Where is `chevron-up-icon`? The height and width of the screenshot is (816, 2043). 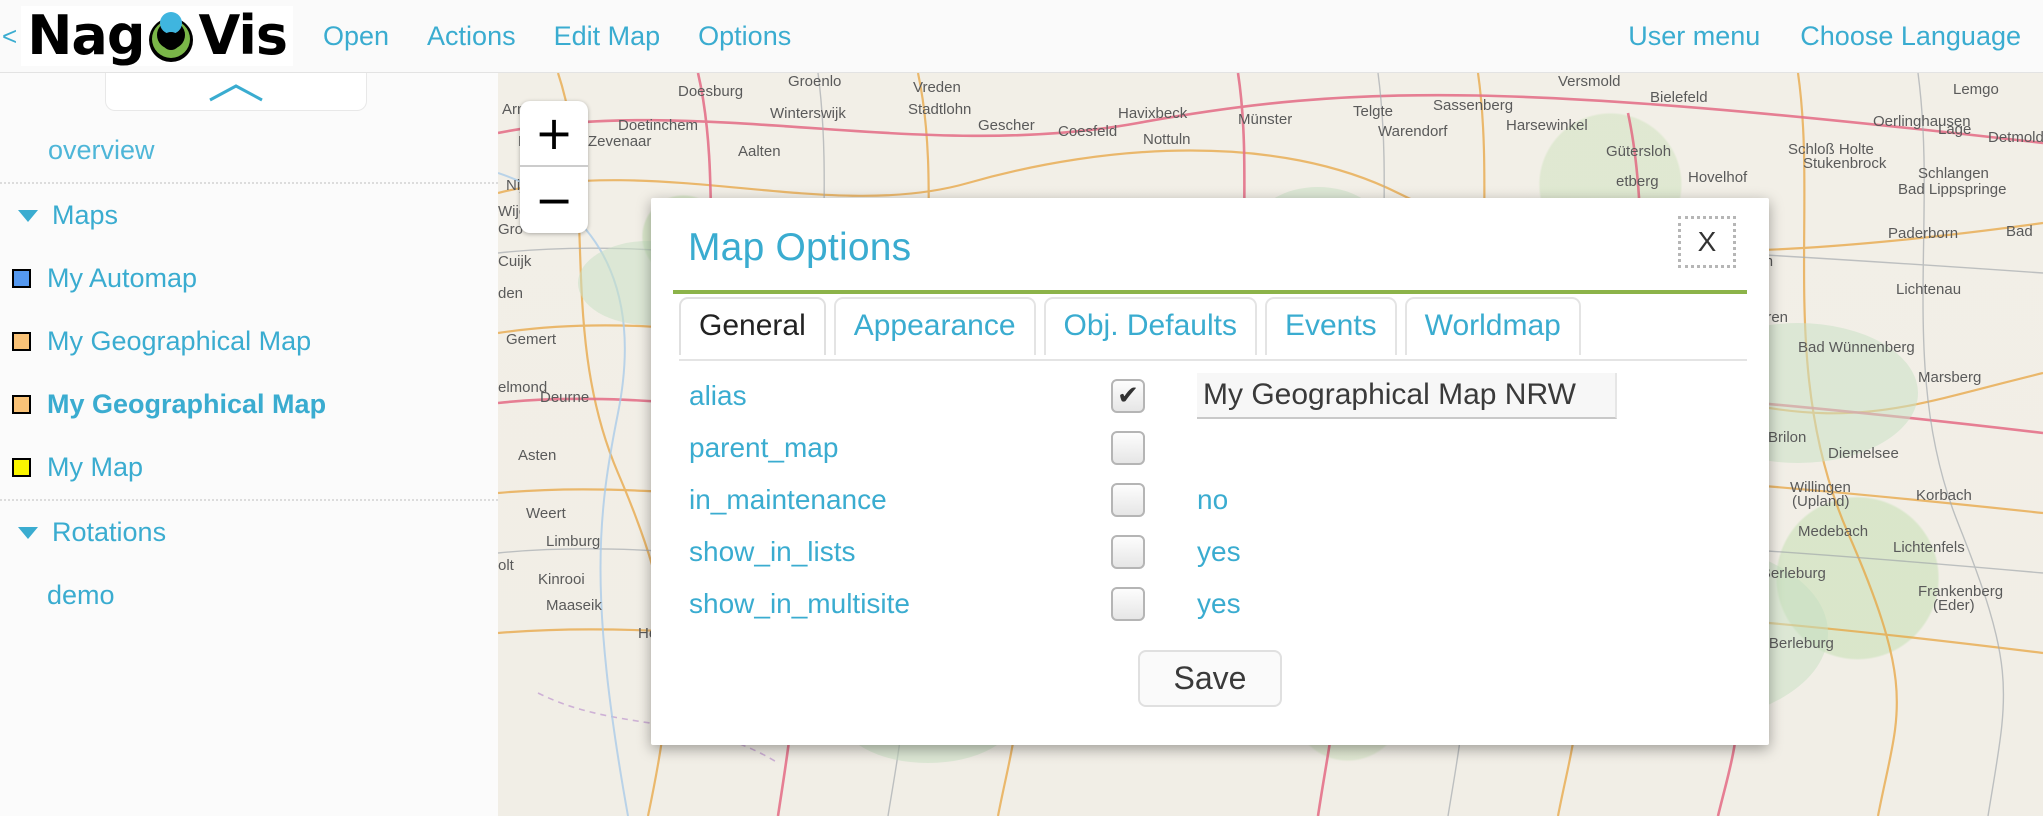
chevron-up-icon is located at coordinates (236, 93).